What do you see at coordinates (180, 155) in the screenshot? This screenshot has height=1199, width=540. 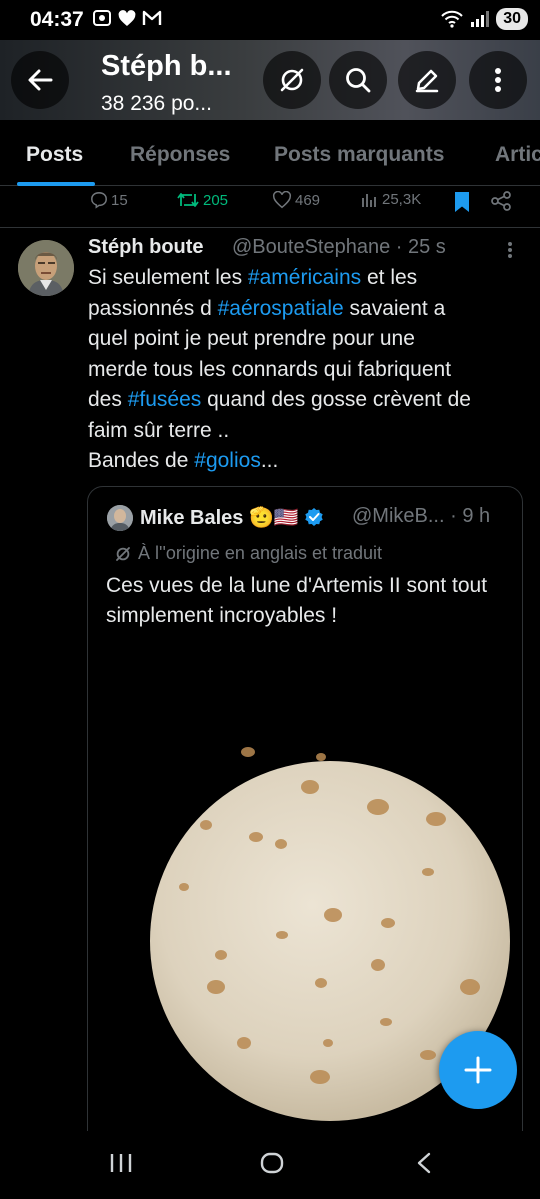 I see `tab-replies: Réponses` at bounding box center [180, 155].